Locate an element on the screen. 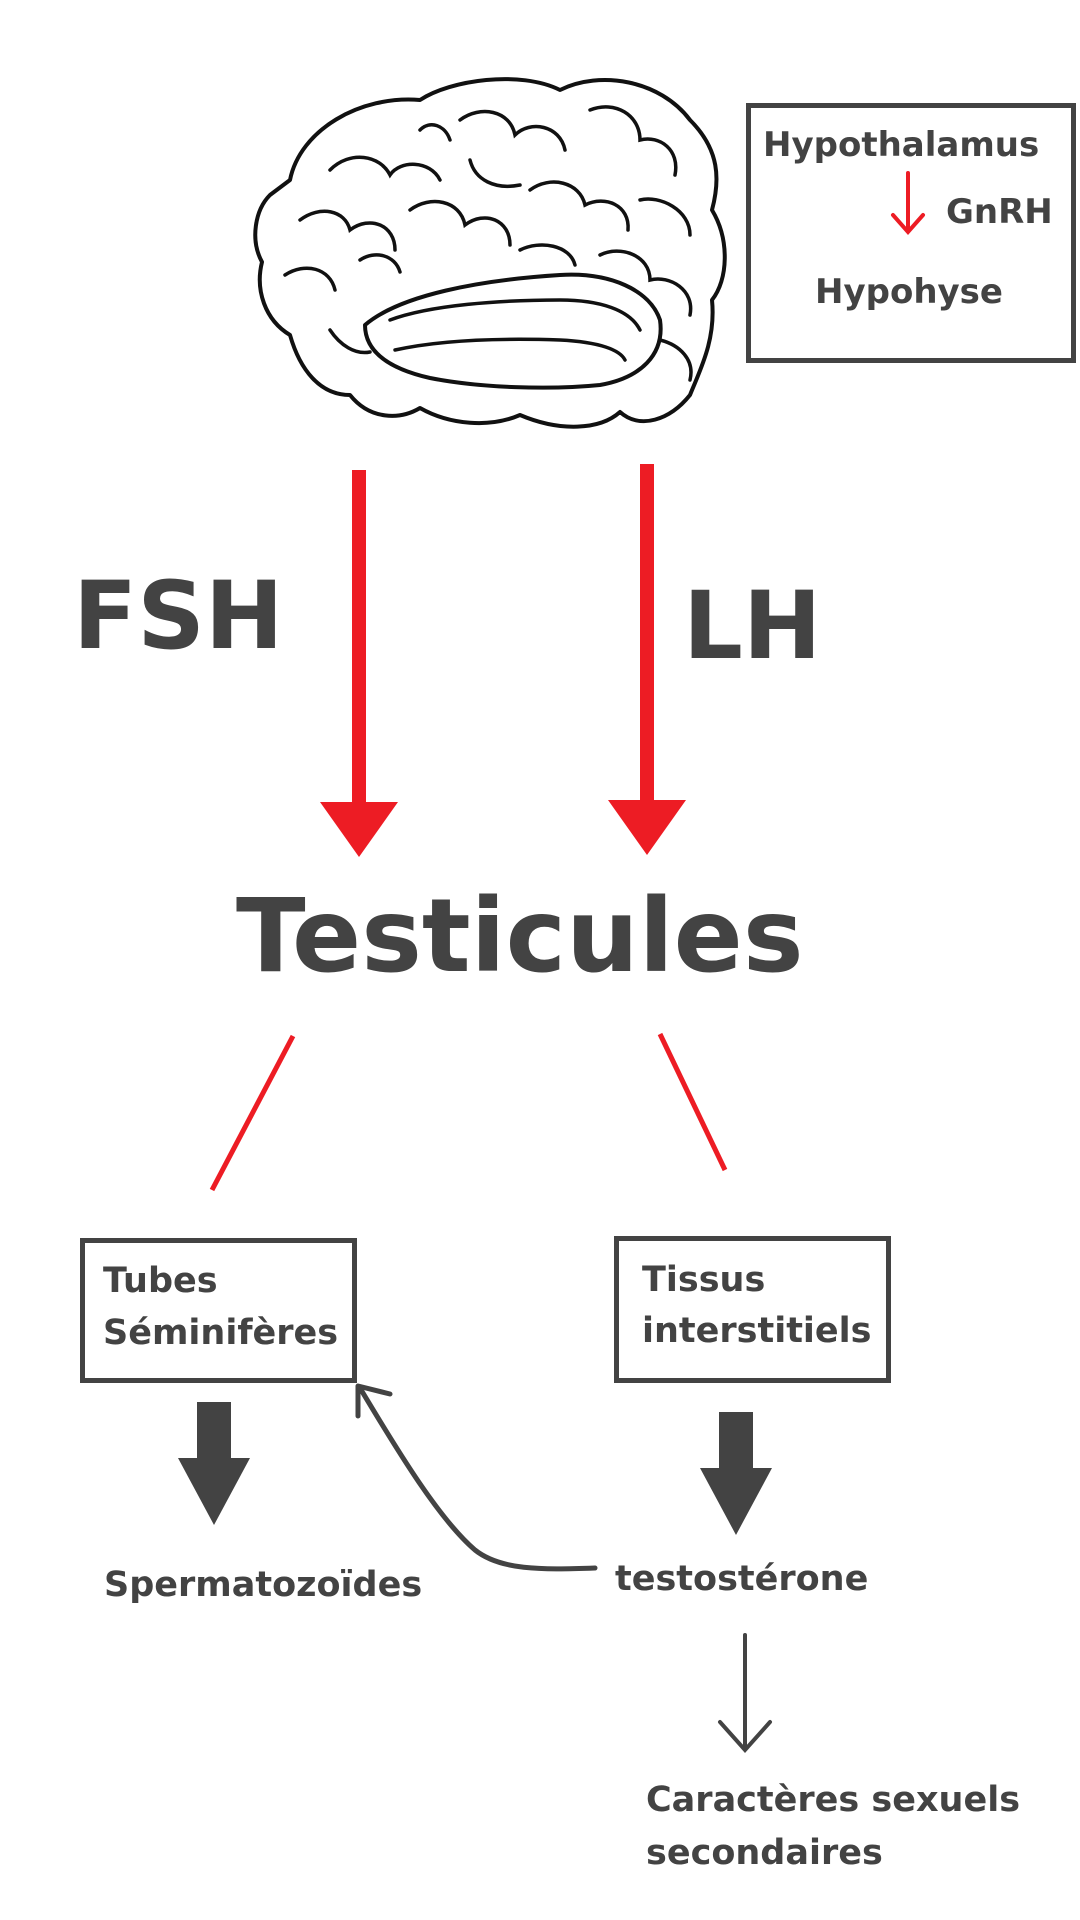  fsh-arrow is located at coordinates (359, 663).